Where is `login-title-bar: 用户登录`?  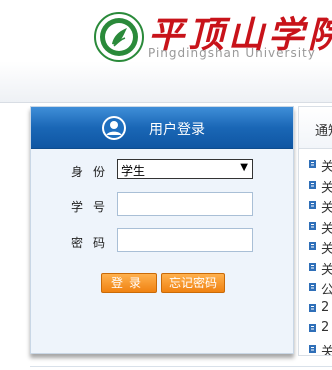
login-title-bar: 用户登录 is located at coordinates (162, 128).